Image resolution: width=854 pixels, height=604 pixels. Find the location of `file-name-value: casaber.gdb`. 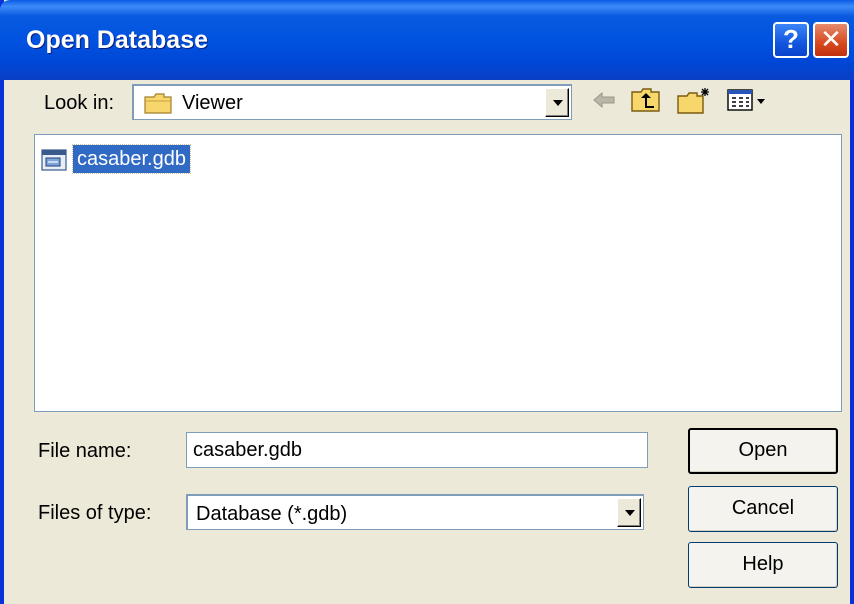

file-name-value: casaber.gdb is located at coordinates (247, 450).